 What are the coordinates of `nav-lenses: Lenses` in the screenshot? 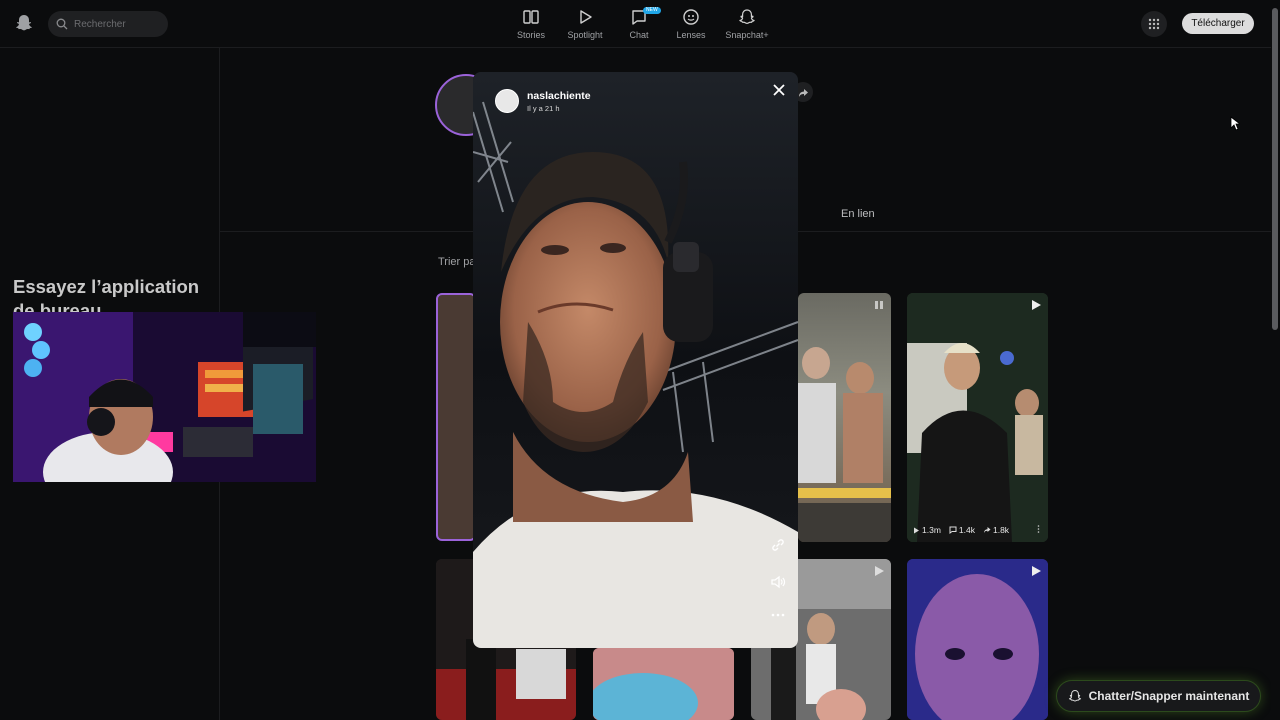 It's located at (691, 24).